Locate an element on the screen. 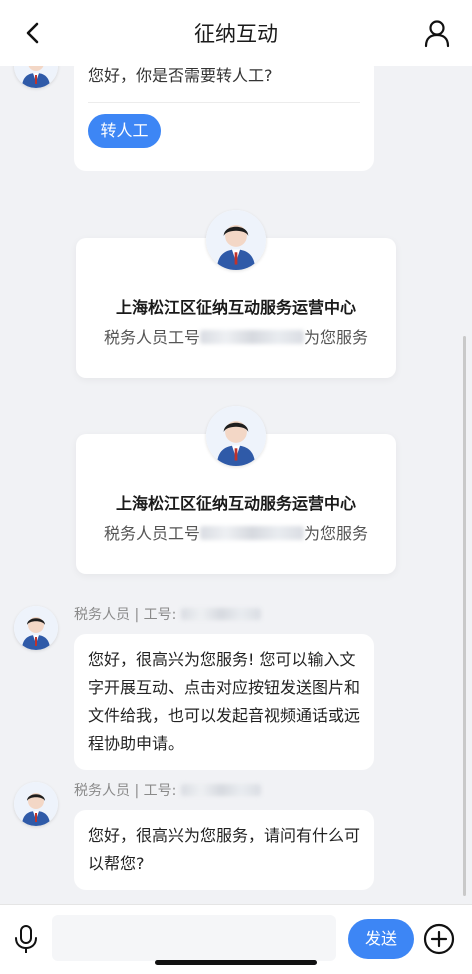 The image size is (472, 974). message-text: 您好，很高兴为您服务，请问有什么可以帮您? is located at coordinates (224, 849).